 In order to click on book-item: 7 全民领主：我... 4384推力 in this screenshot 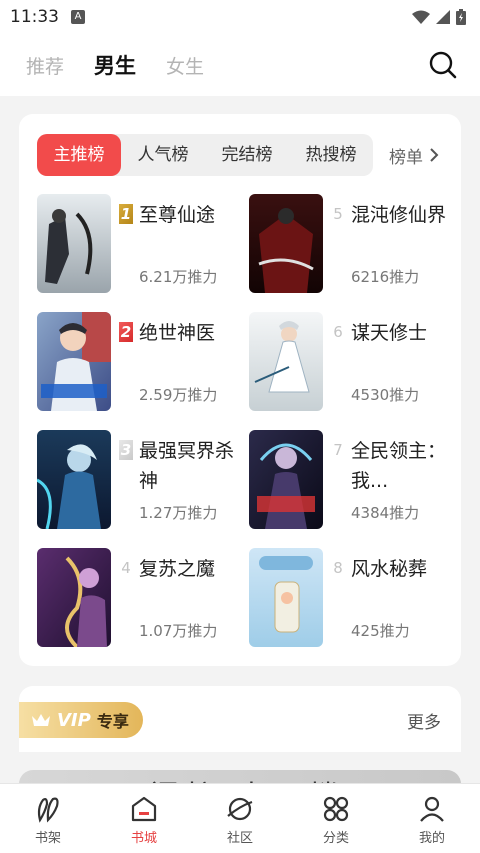, I will do `click(356, 482)`.